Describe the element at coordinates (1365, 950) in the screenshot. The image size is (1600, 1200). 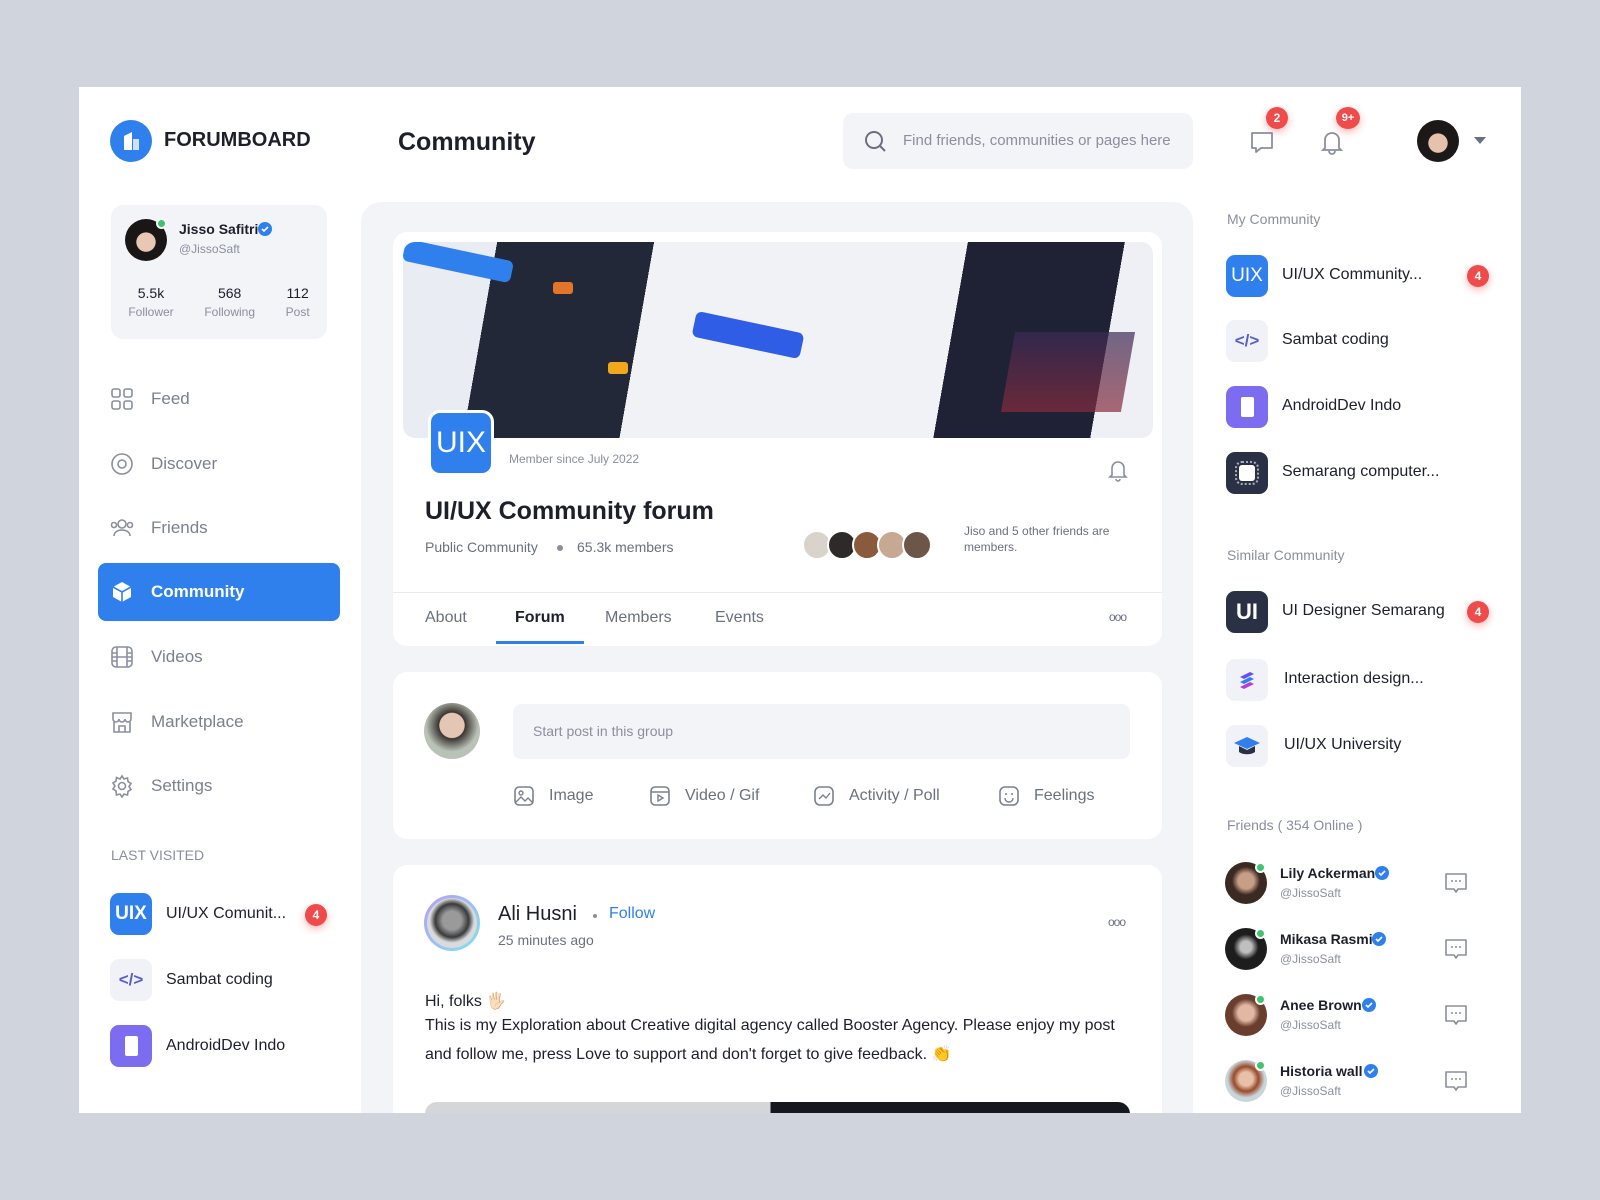
I see `friend-row: Mikasa Rasmi @JissoSaft` at that location.